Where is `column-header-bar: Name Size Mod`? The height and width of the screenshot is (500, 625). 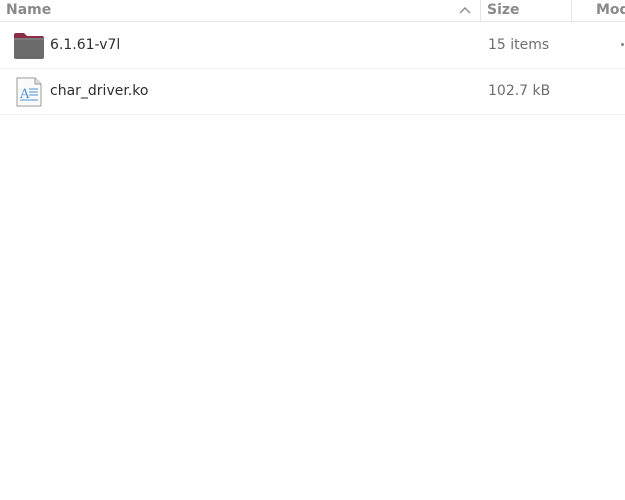 column-header-bar: Name Size Mod is located at coordinates (312, 11).